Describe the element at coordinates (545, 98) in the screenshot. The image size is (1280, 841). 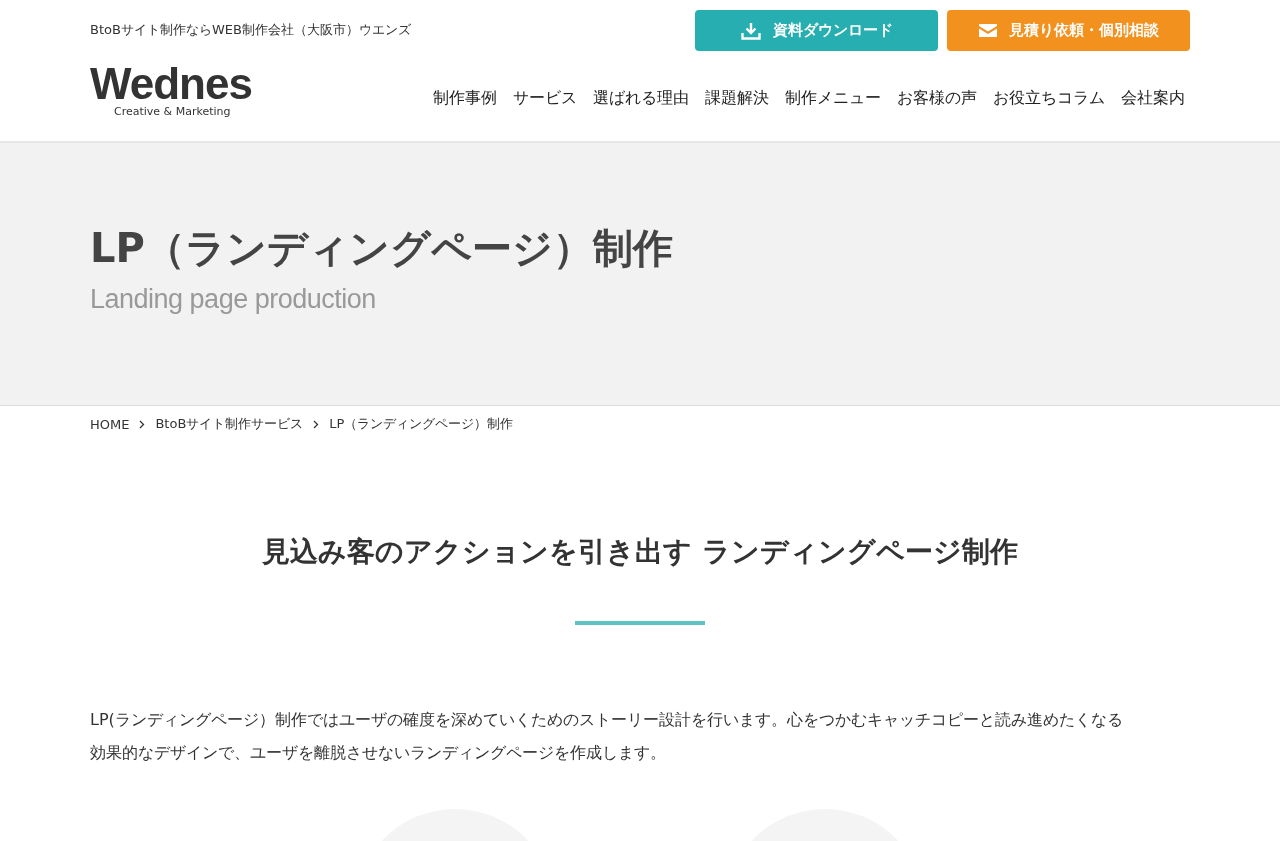
I see `nav-link: サービス` at that location.